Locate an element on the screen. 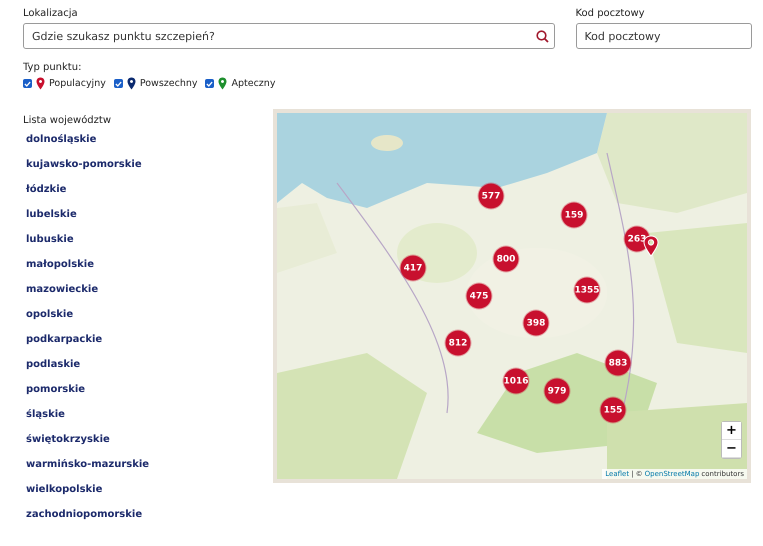  postal-code-label: Kod pocztowy is located at coordinates (611, 13).